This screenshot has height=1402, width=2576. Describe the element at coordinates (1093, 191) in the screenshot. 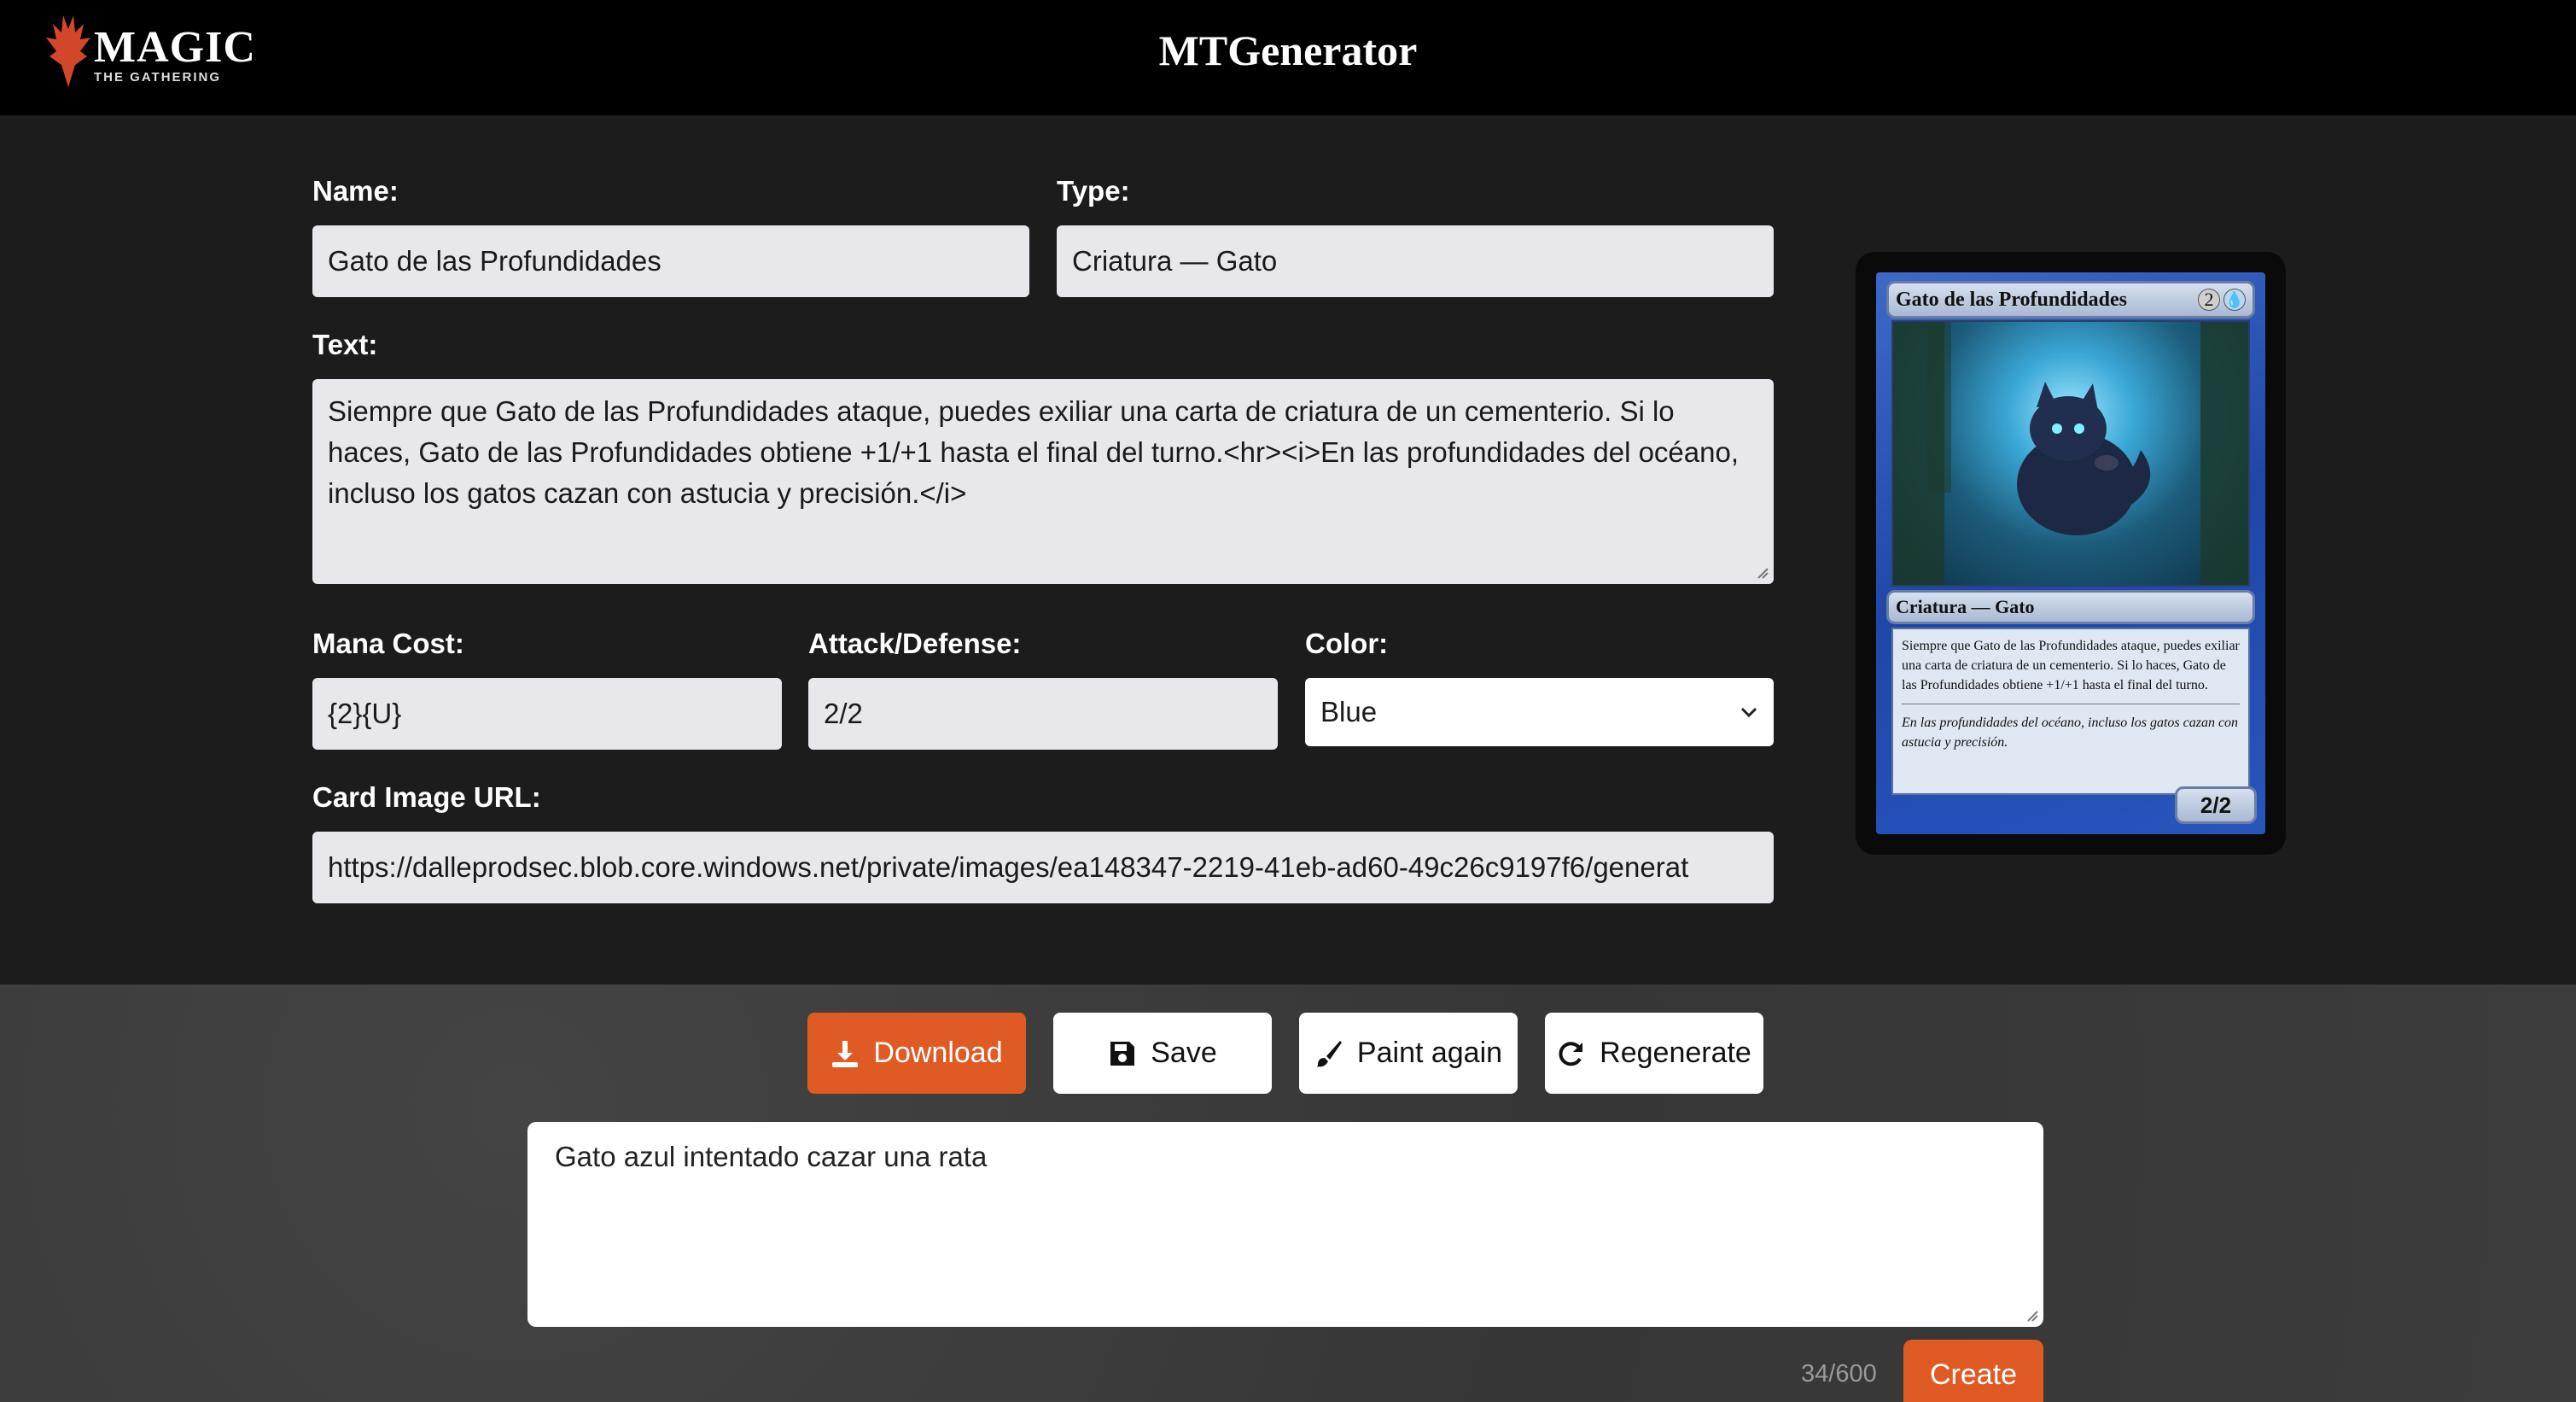

I see `type-label: Type:` at that location.